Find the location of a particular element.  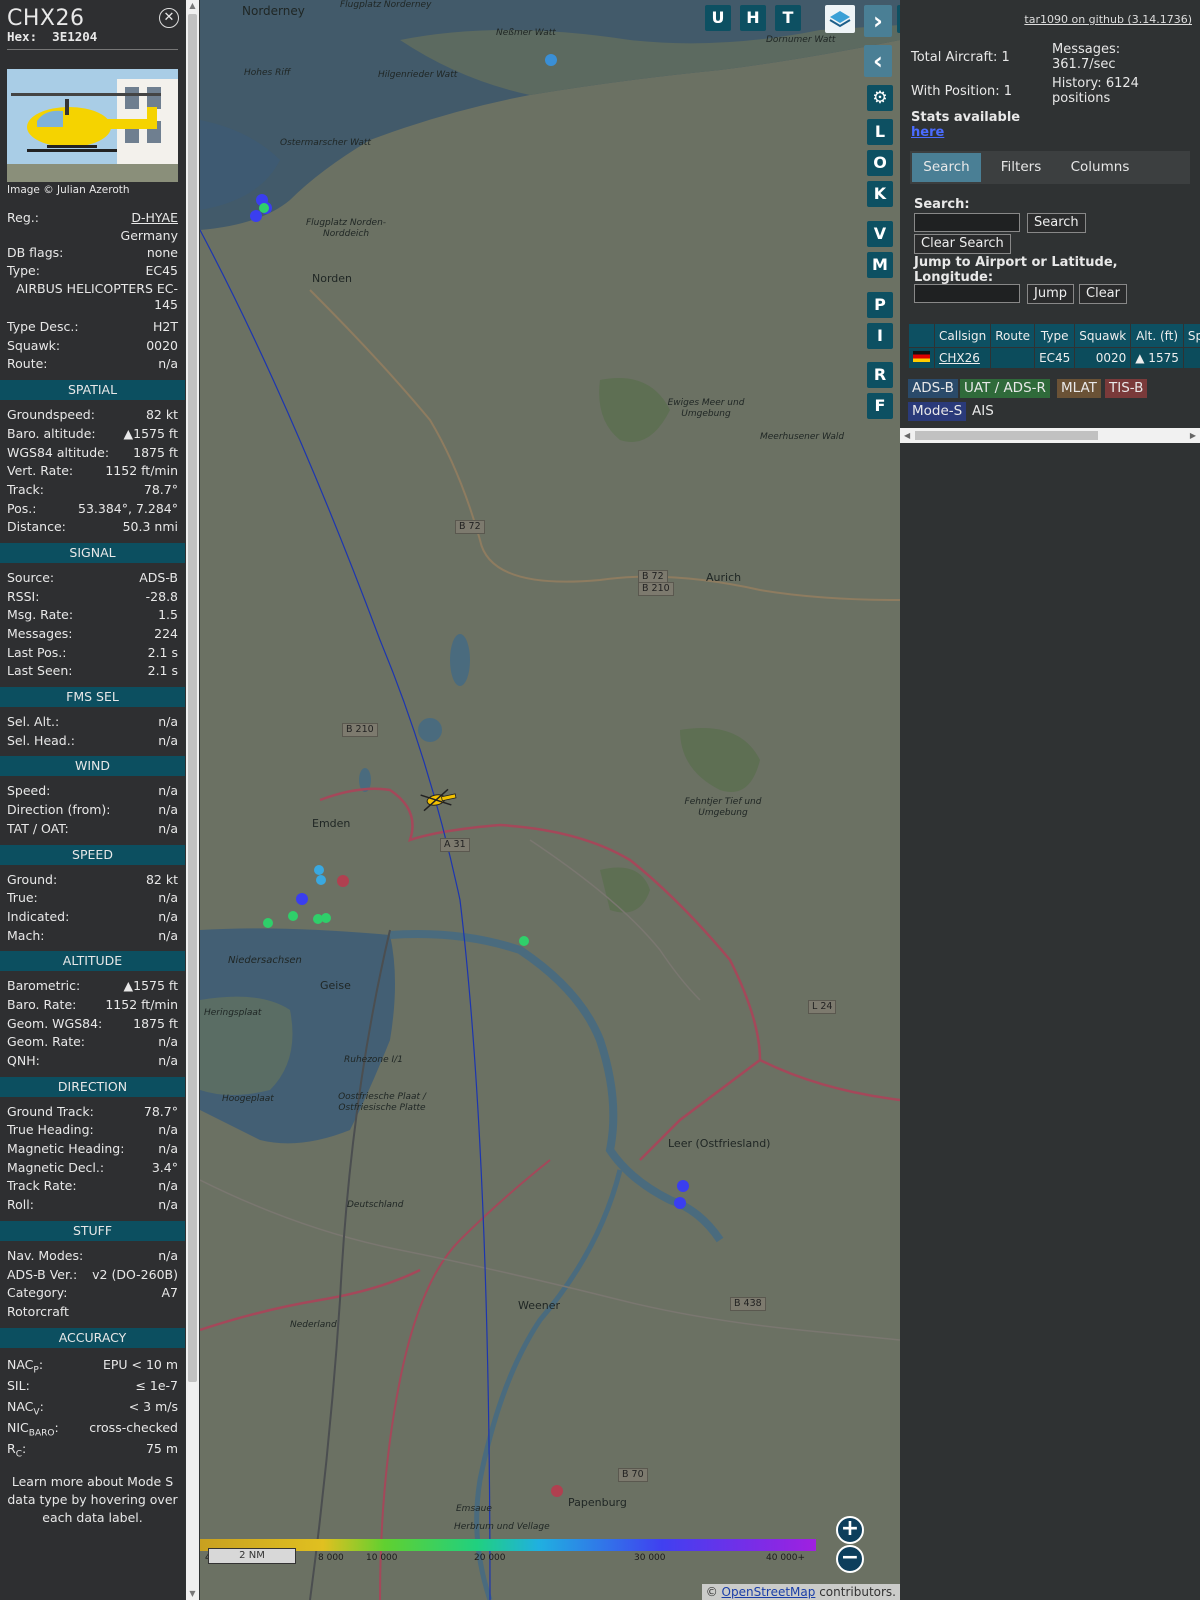

scroll-left-icon: ◀ is located at coordinates (907, 435).